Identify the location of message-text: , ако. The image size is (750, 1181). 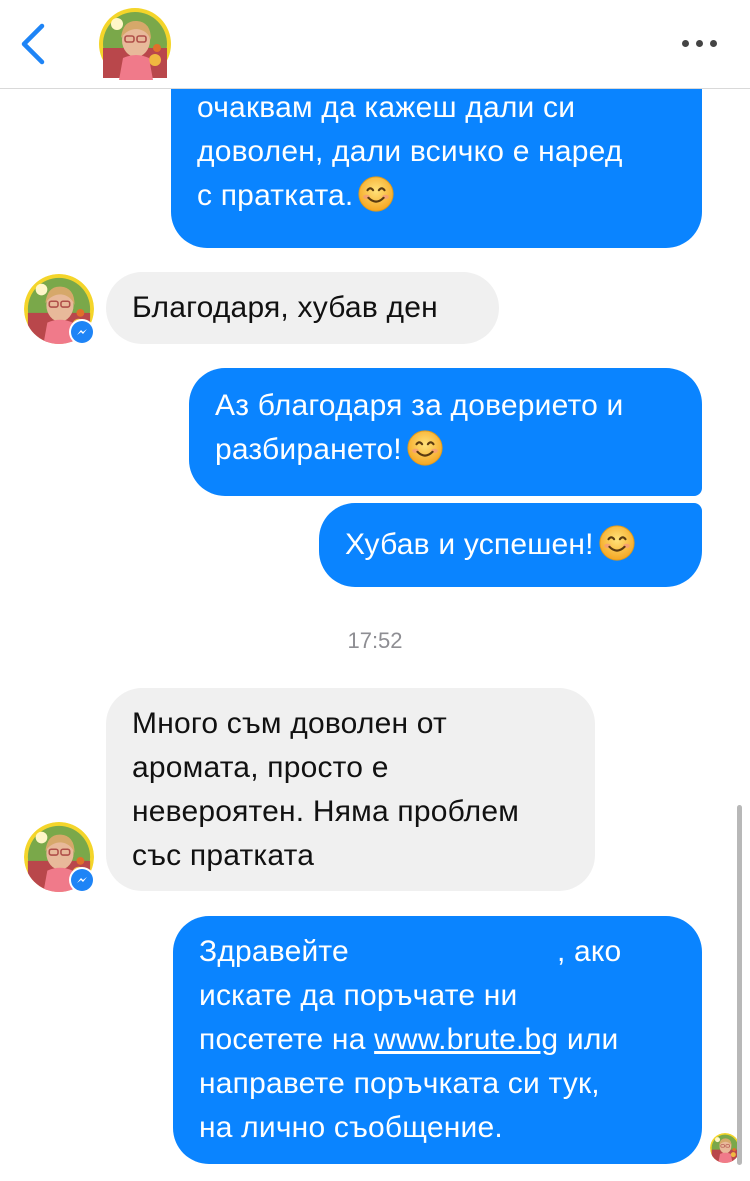
(589, 951).